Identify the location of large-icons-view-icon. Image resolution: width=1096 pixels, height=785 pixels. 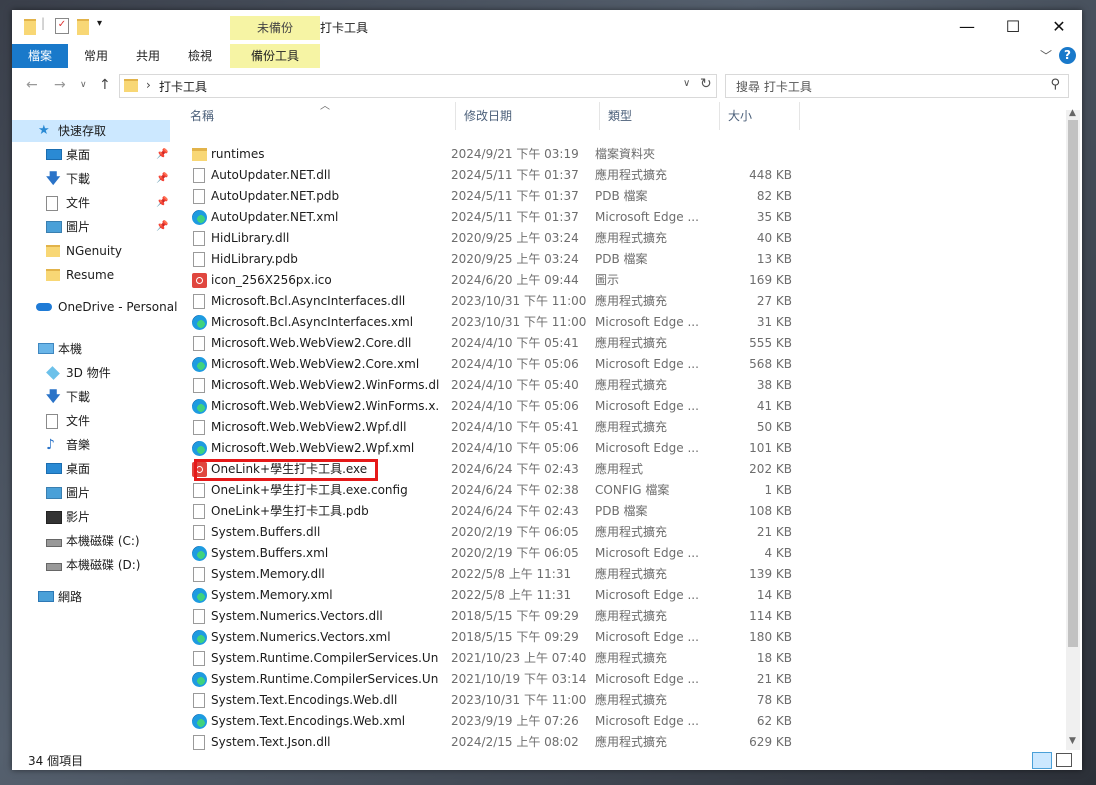
(1064, 760).